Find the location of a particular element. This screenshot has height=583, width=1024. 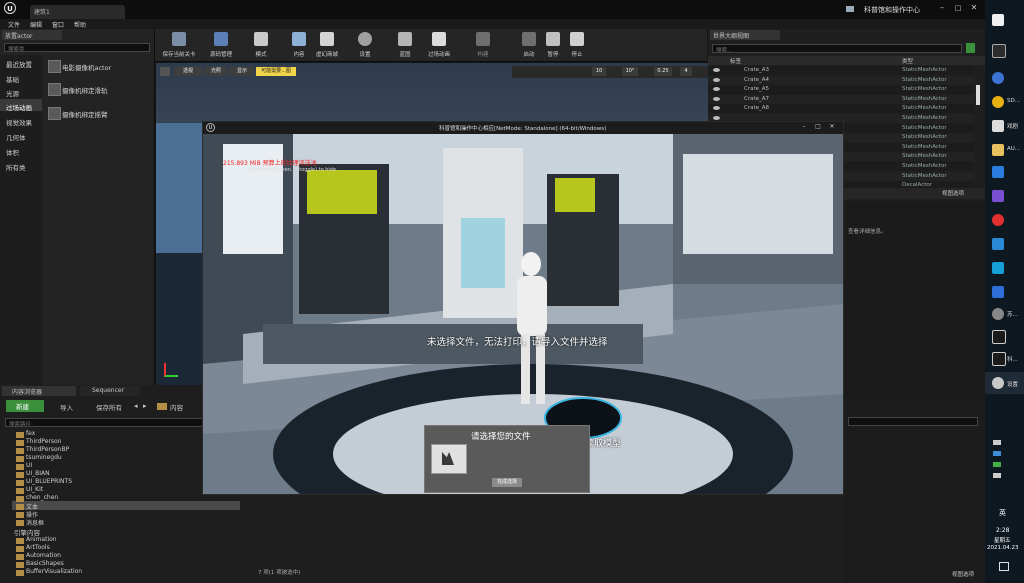

content-browser-tab: 内容浏览器 is located at coordinates (39, 391).